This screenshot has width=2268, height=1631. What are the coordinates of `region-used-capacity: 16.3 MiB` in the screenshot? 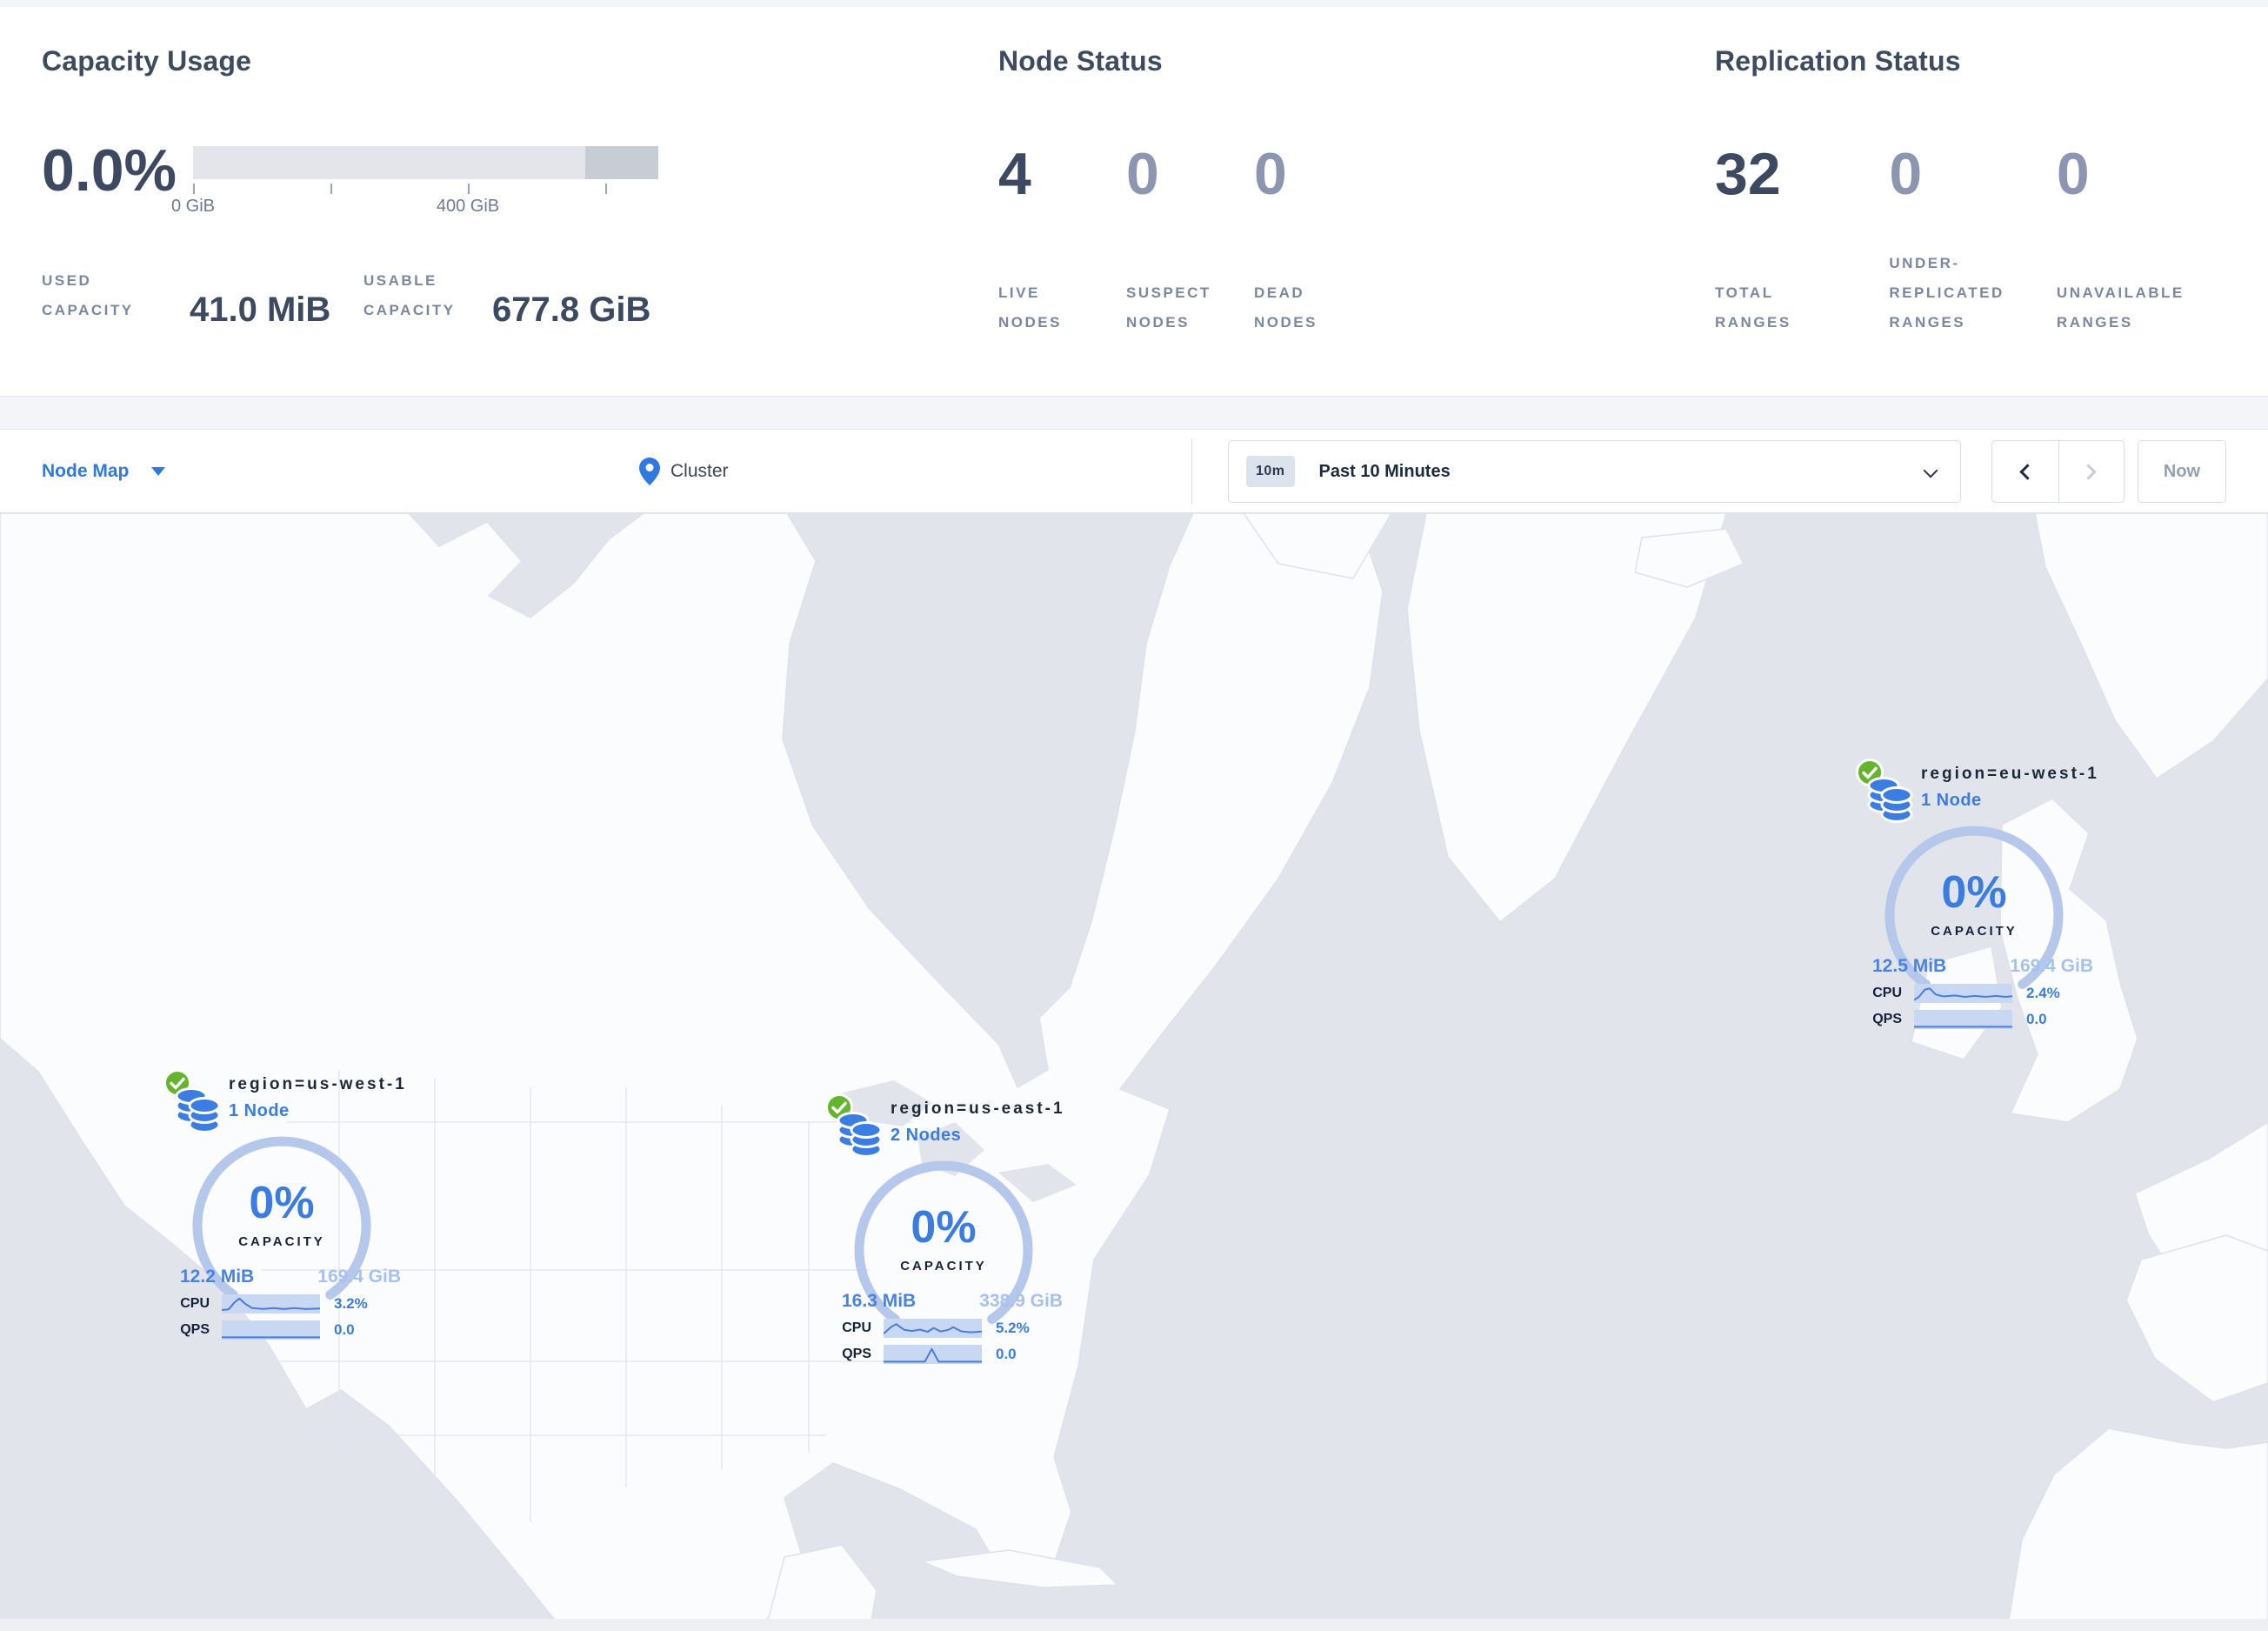 It's located at (879, 1301).